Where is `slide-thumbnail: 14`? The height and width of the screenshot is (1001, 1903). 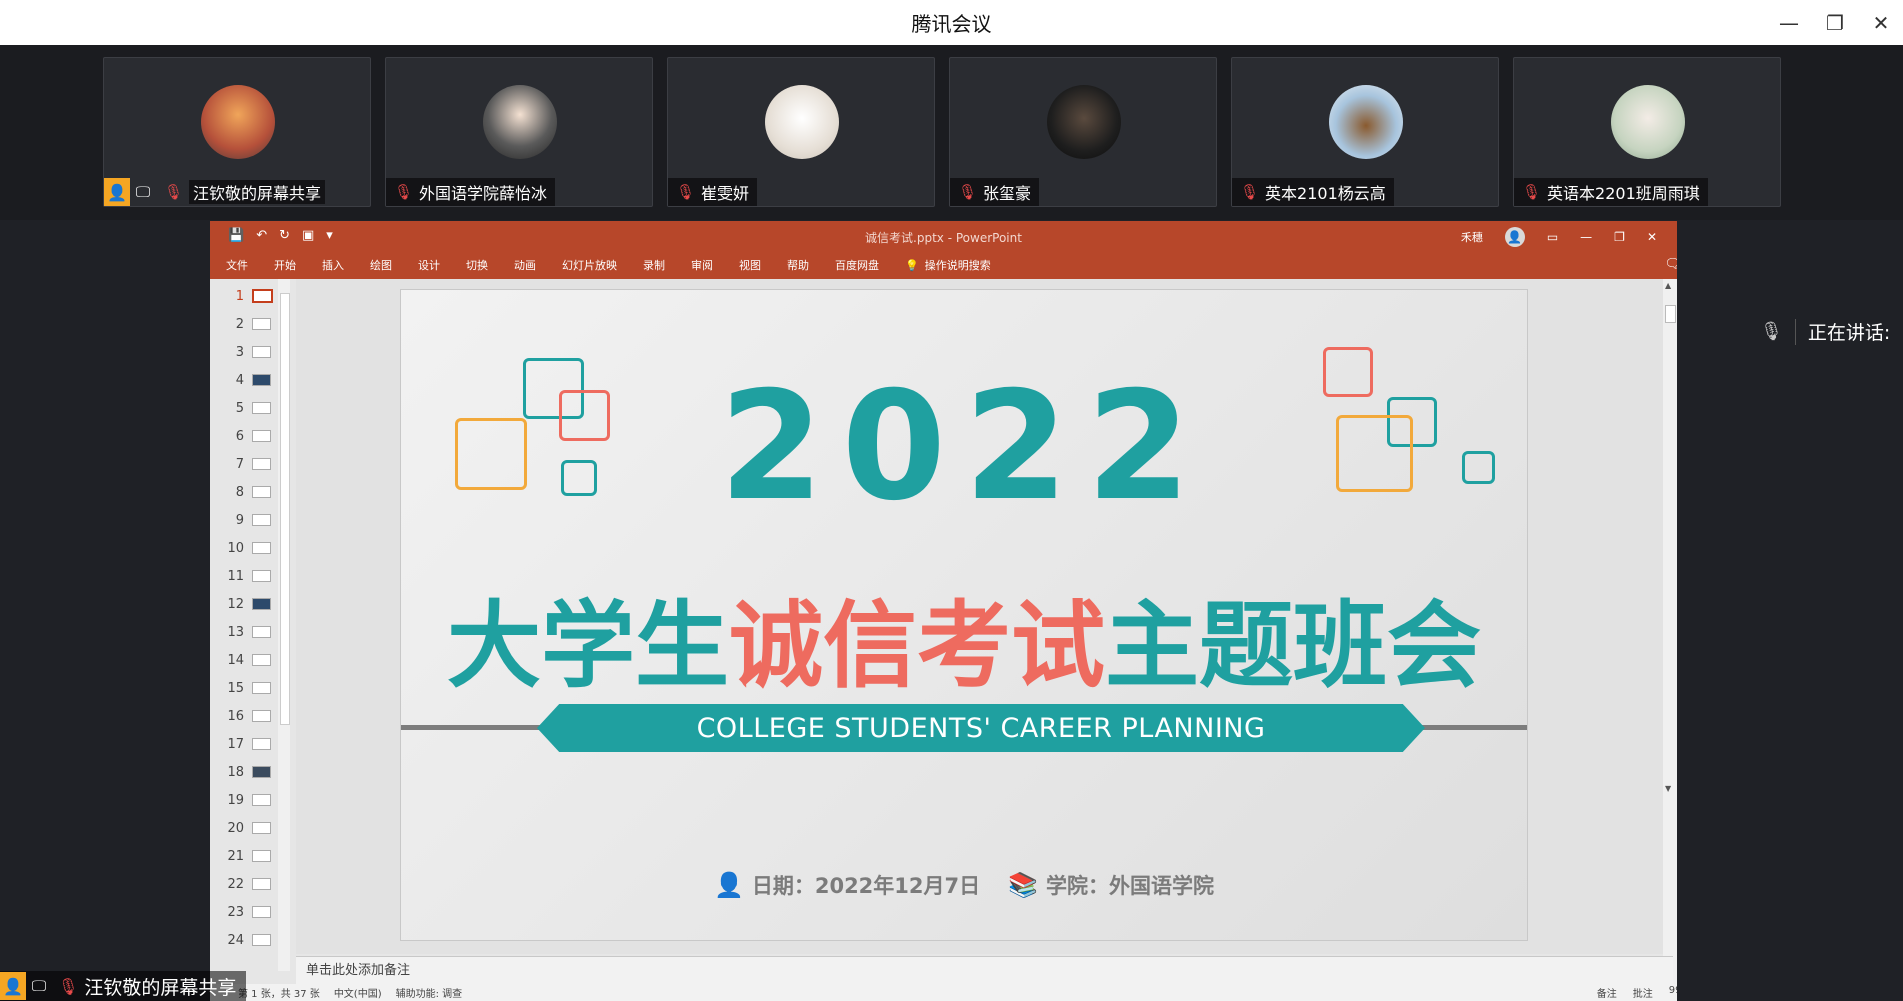 slide-thumbnail: 14 is located at coordinates (245, 660).